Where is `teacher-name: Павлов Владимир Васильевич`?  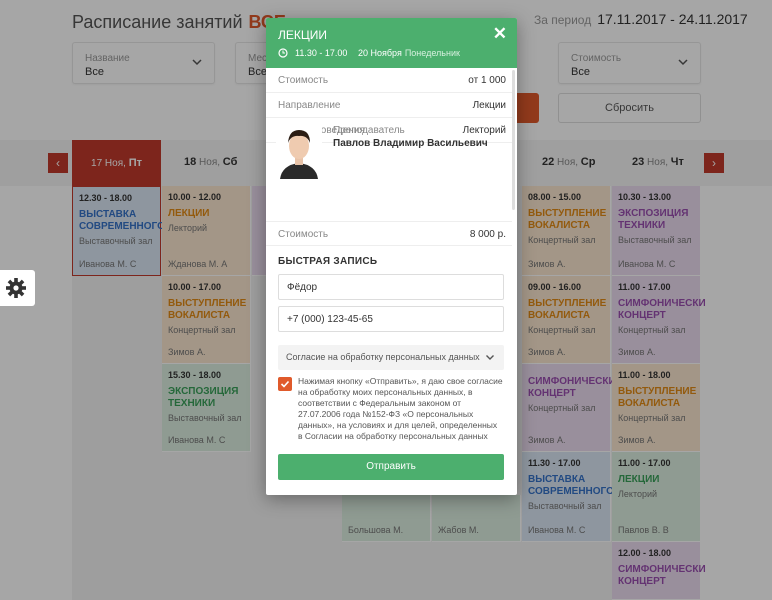
teacher-name: Павлов Владимир Васильевич is located at coordinates (410, 143).